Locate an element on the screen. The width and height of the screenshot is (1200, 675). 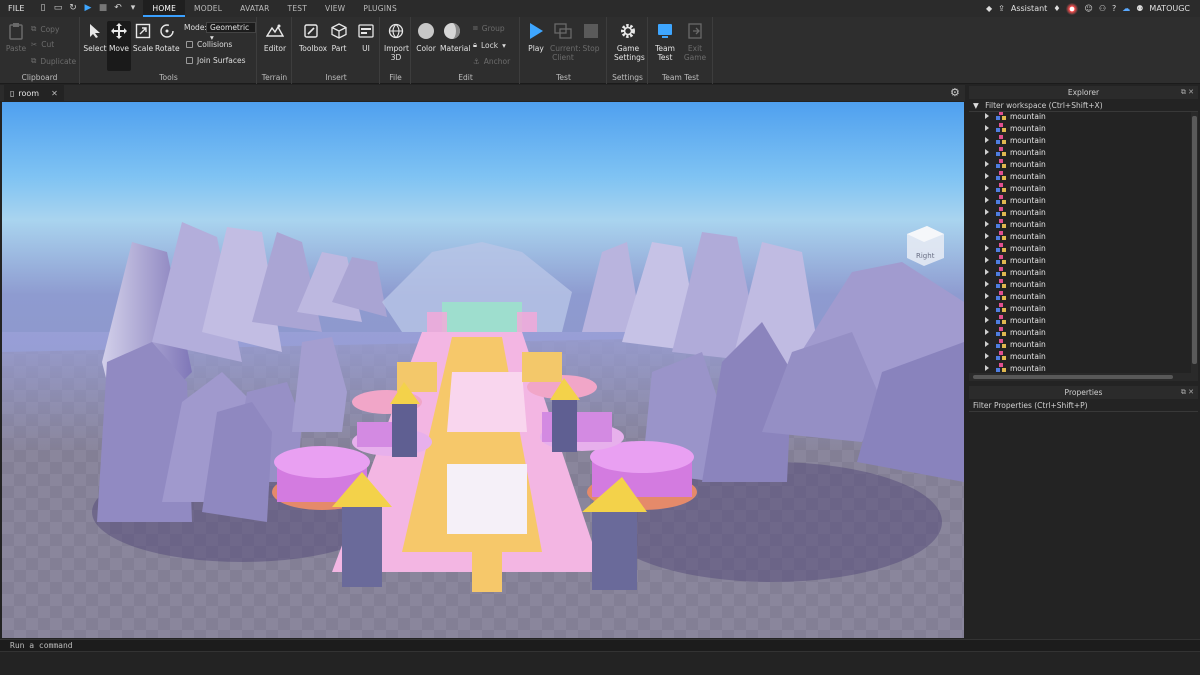
anchor-button: ⚓︎ Anchor is located at coordinates (491, 61).